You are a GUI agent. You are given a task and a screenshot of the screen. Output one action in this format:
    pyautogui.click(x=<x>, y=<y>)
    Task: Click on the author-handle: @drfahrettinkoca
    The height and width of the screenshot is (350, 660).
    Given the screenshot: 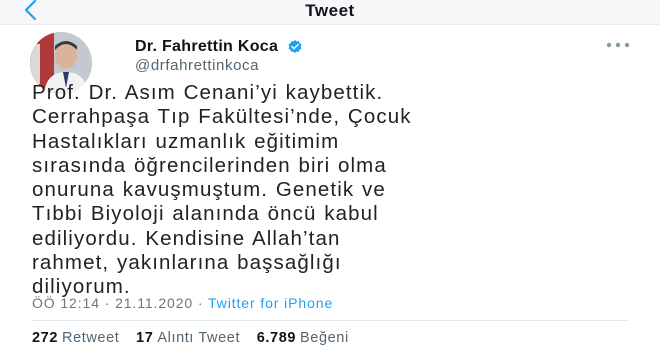 What is the action you would take?
    pyautogui.click(x=219, y=65)
    